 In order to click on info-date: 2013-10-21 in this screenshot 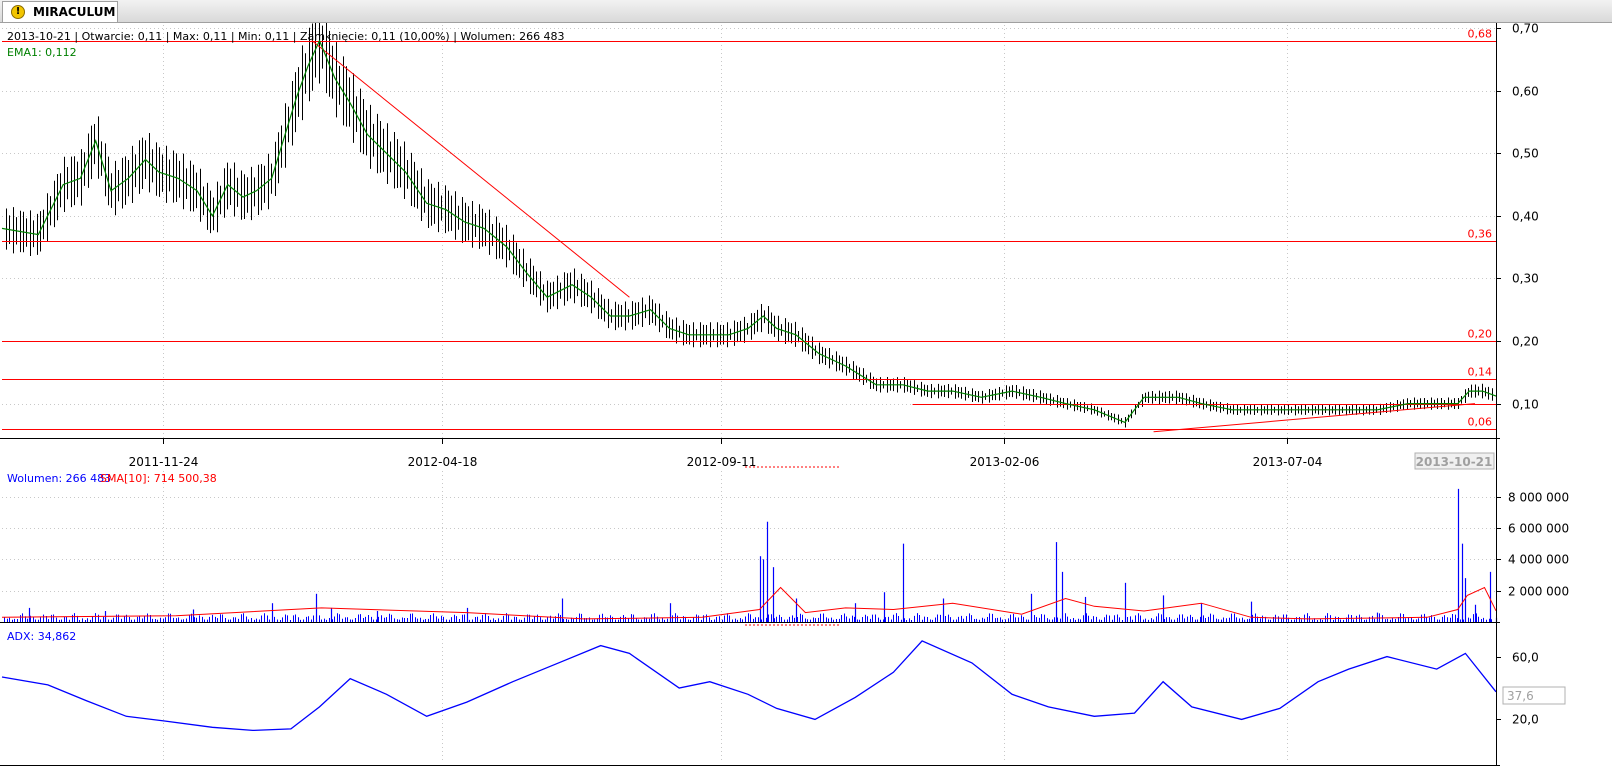, I will do `click(39, 36)`.